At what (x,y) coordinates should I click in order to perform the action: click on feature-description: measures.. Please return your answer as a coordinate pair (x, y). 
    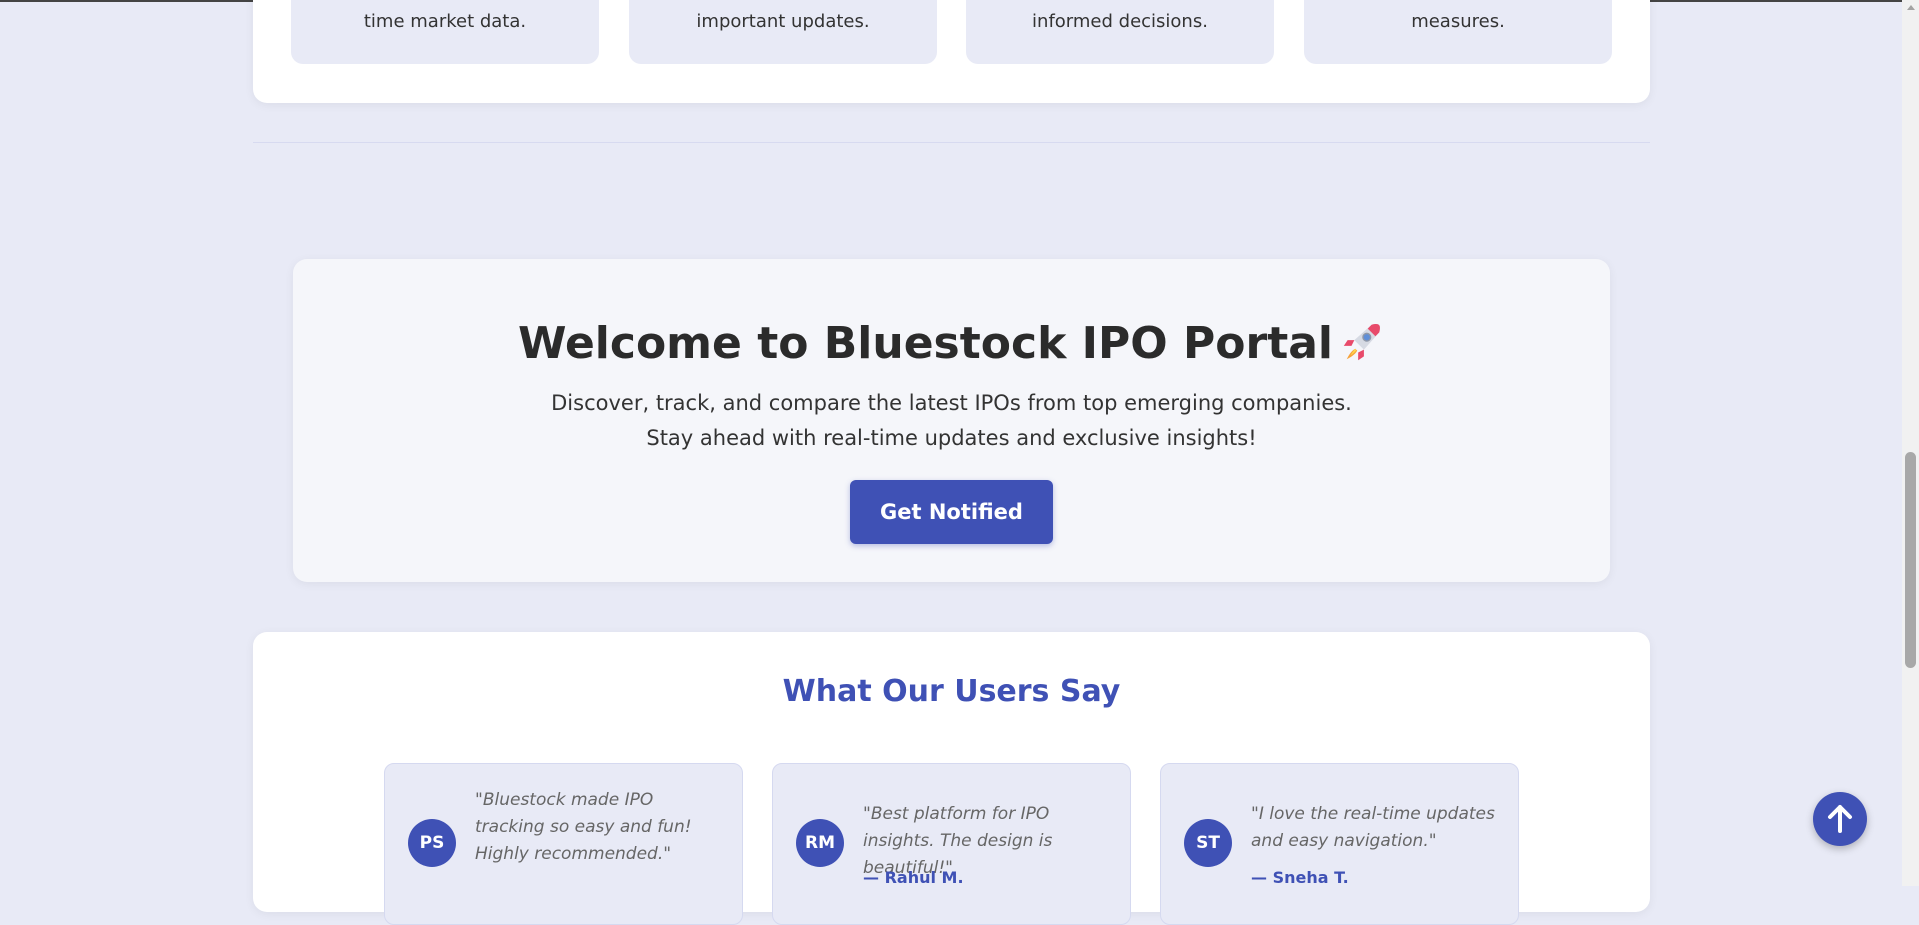
    Looking at the image, I should click on (1458, 21).